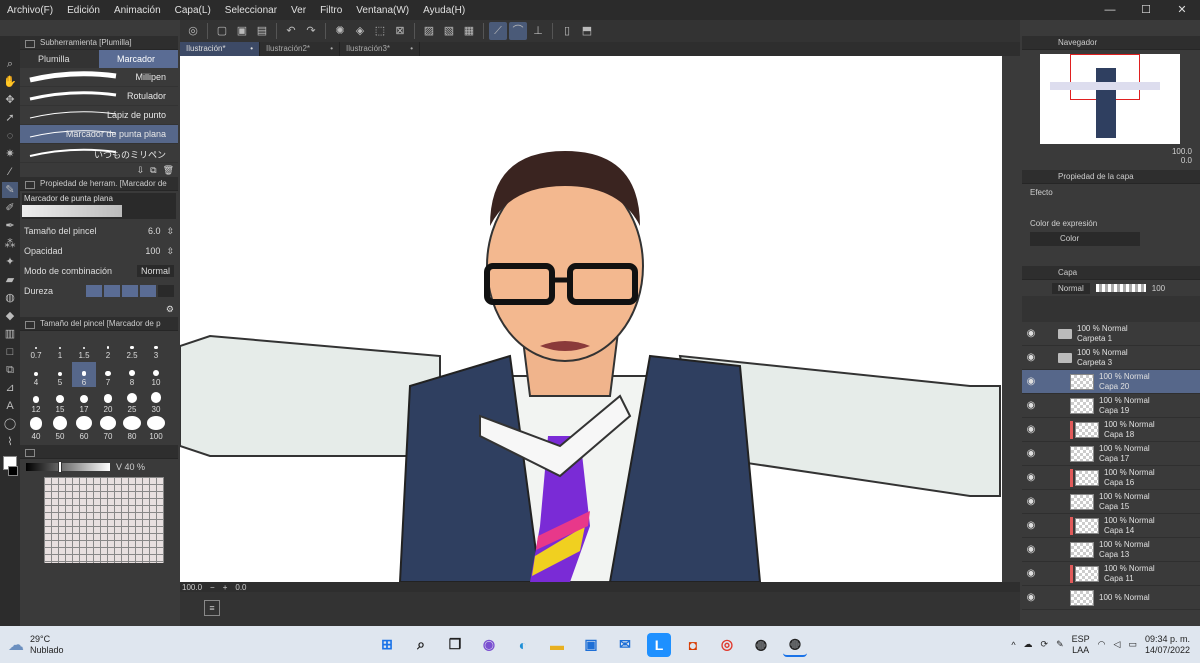 This screenshot has width=1200, height=663. I want to click on fill-icon: ◈, so click(360, 31).